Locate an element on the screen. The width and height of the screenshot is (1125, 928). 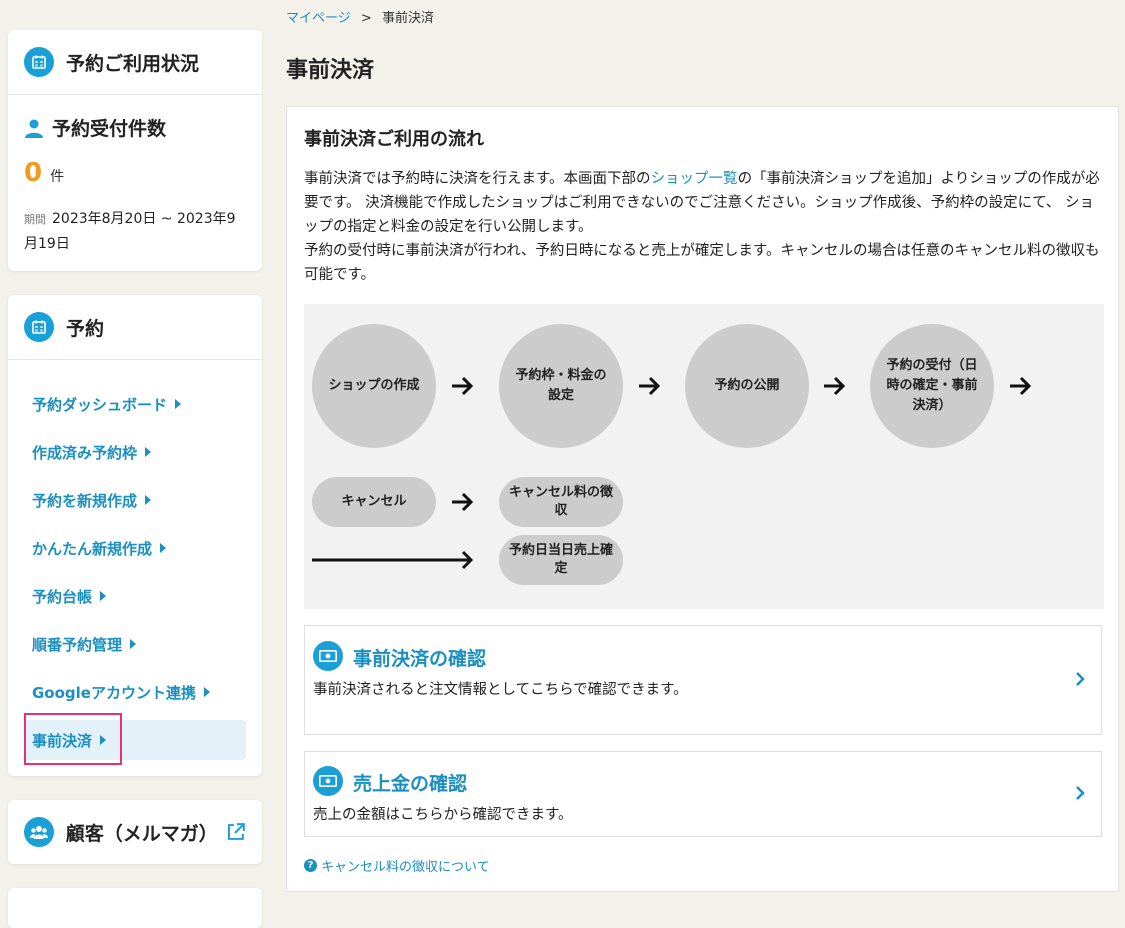
count-unit: 件 is located at coordinates (57, 177).